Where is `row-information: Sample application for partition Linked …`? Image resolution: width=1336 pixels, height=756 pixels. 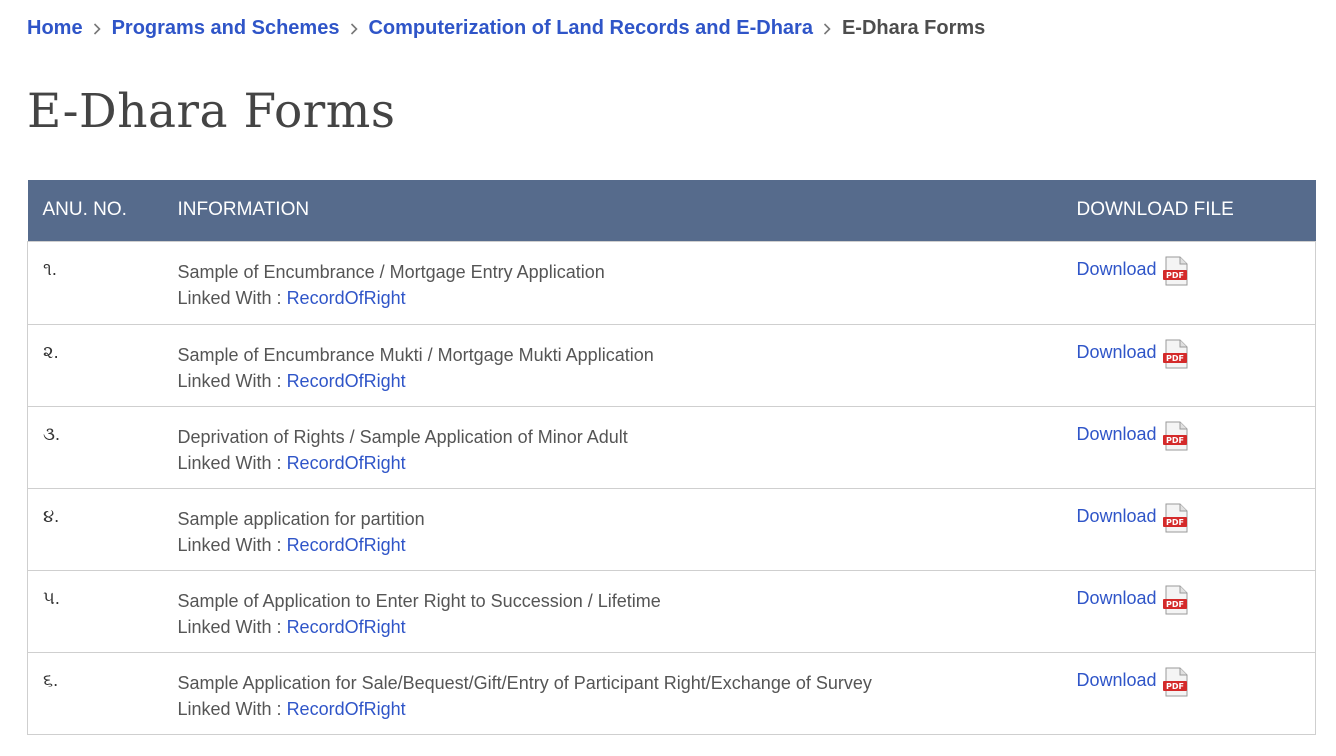 row-information: Sample application for partition Linked … is located at coordinates (627, 529).